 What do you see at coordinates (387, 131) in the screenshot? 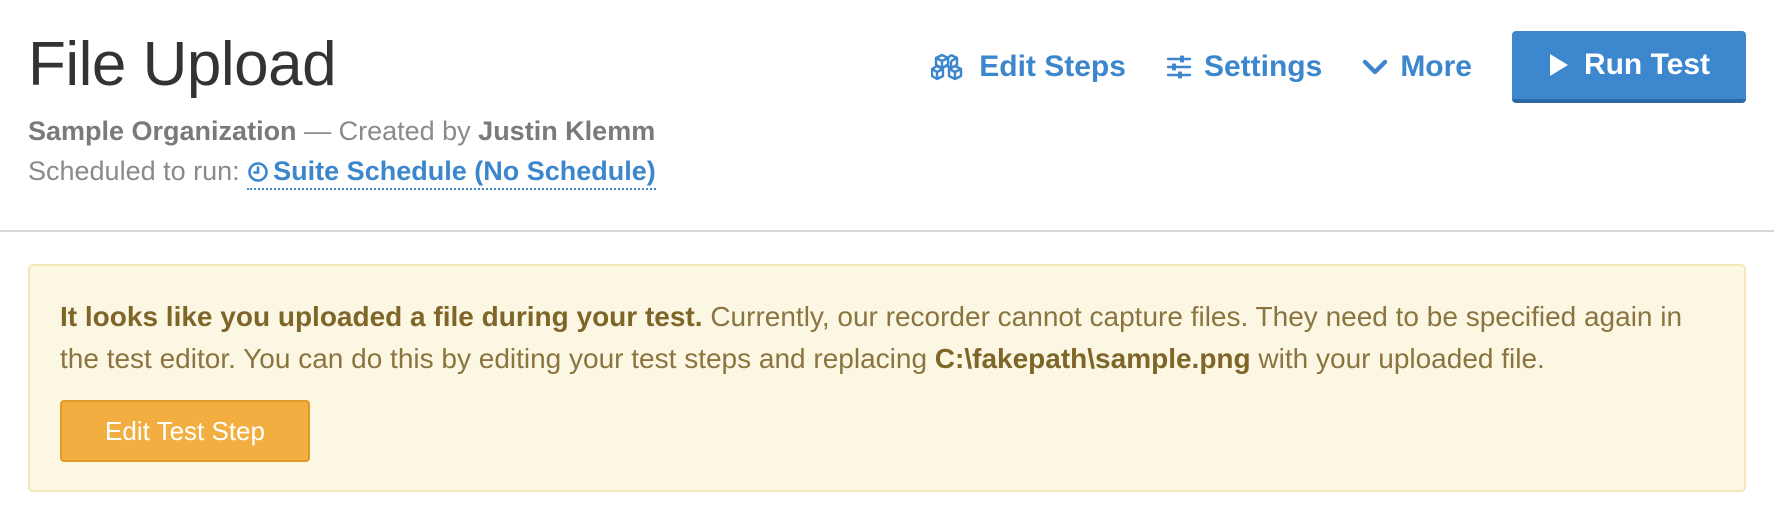
I see `created-by-label: — Created by` at bounding box center [387, 131].